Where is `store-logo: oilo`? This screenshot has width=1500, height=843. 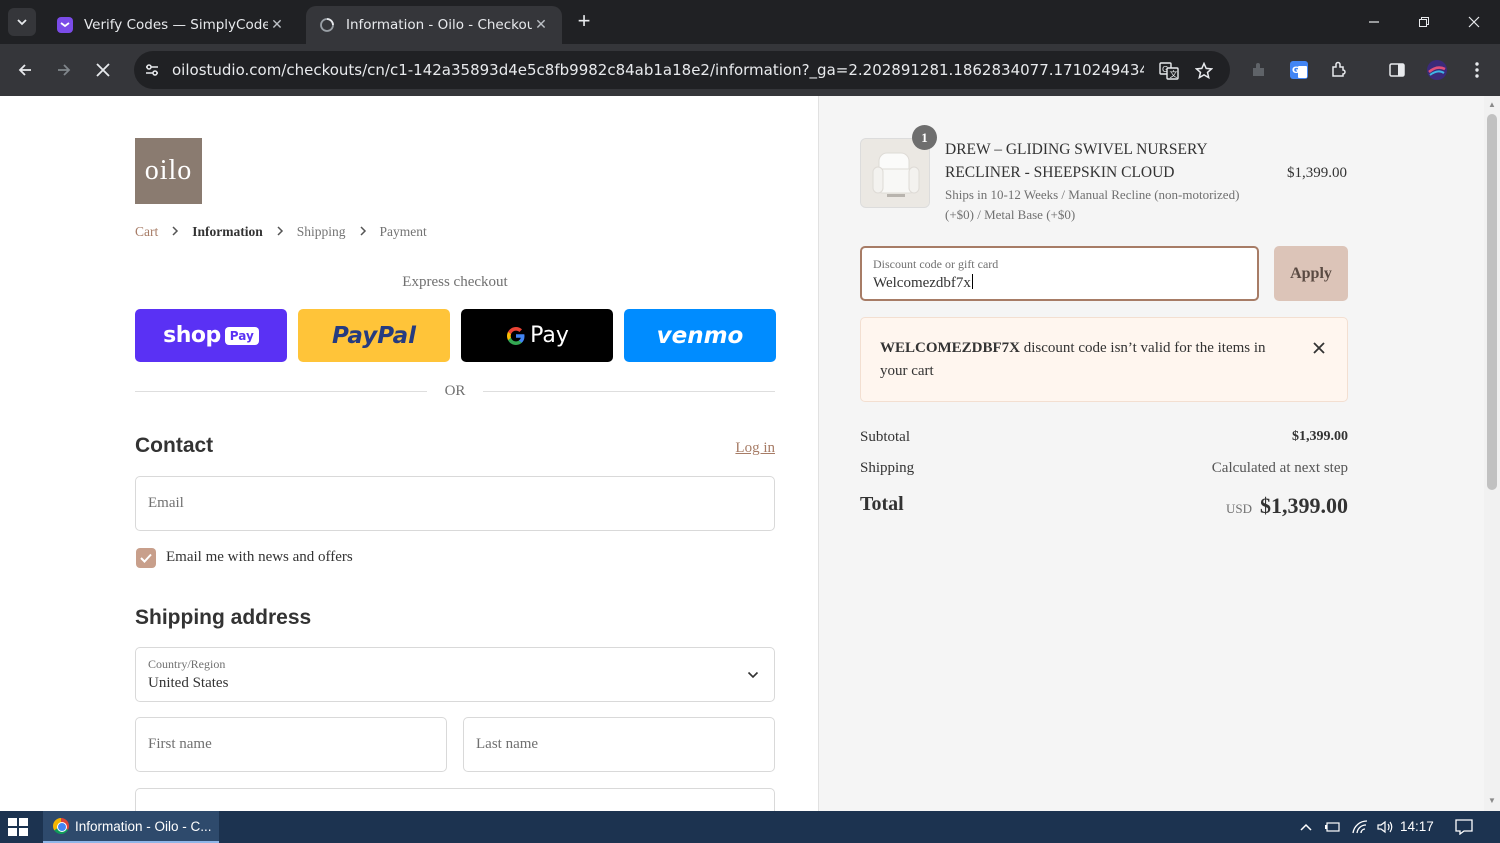 store-logo: oilo is located at coordinates (168, 171).